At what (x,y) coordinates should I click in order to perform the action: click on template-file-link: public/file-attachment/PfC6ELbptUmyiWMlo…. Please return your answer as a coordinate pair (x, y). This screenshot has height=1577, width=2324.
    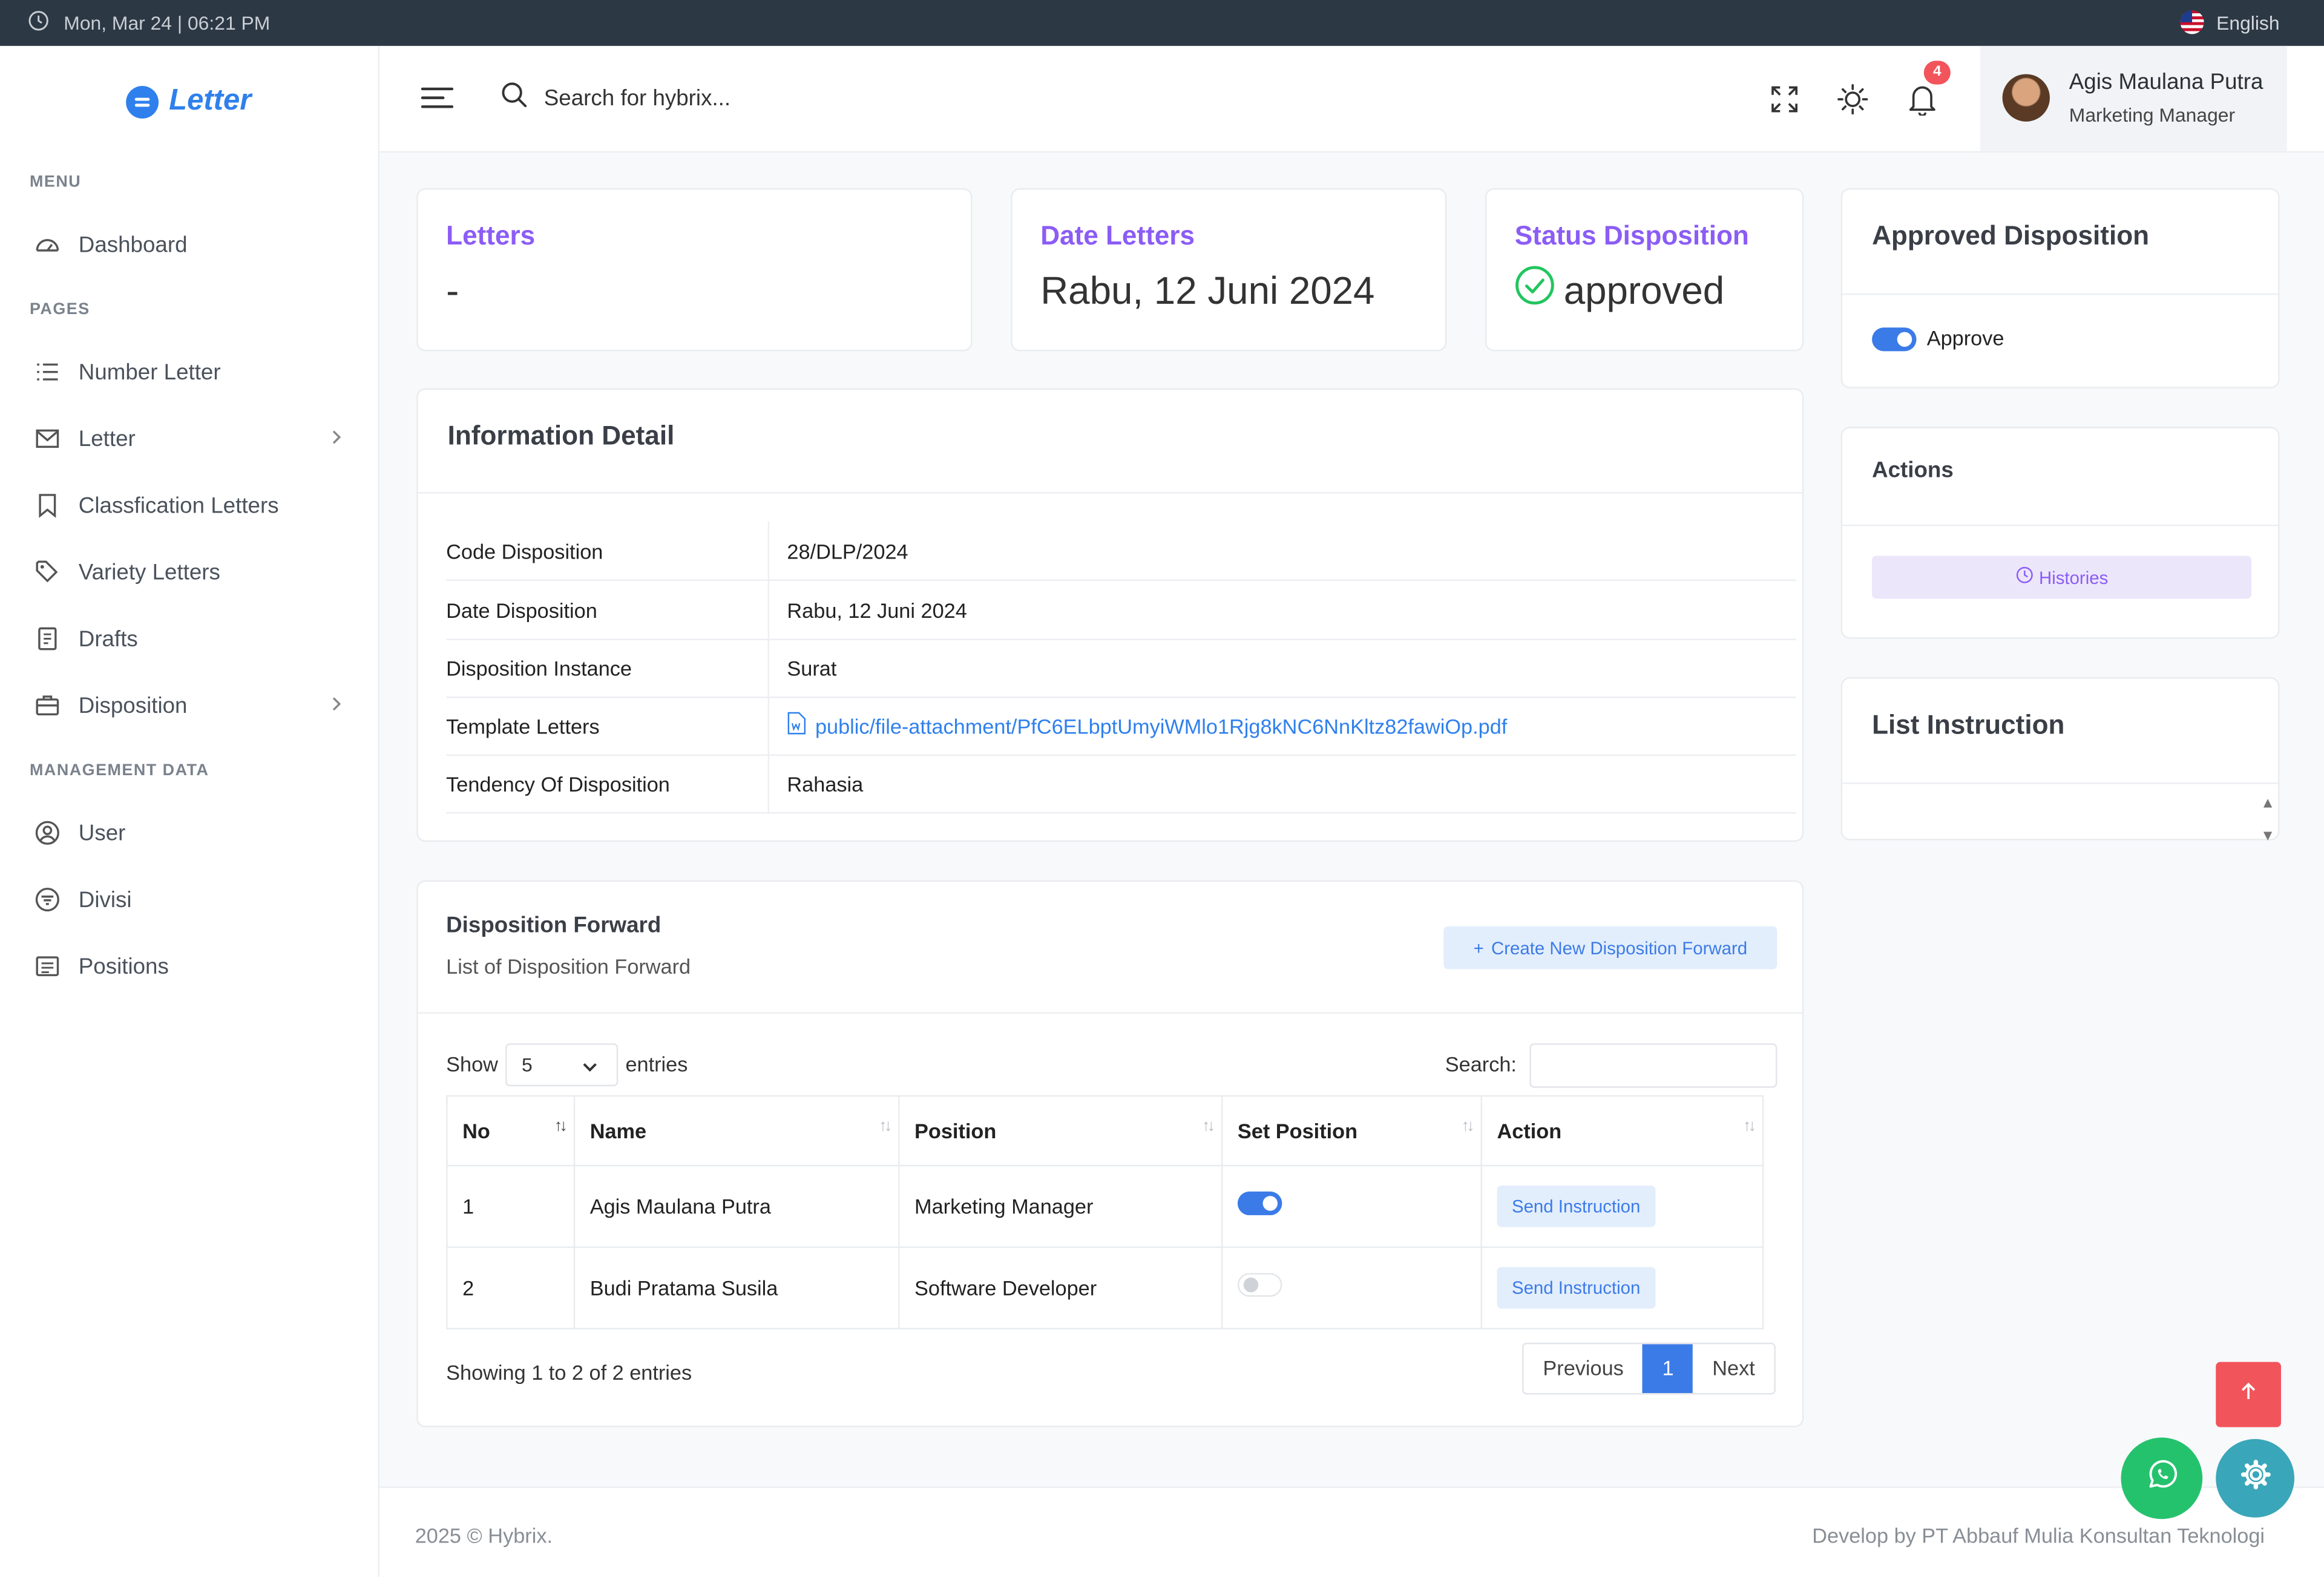
    Looking at the image, I should click on (1147, 726).